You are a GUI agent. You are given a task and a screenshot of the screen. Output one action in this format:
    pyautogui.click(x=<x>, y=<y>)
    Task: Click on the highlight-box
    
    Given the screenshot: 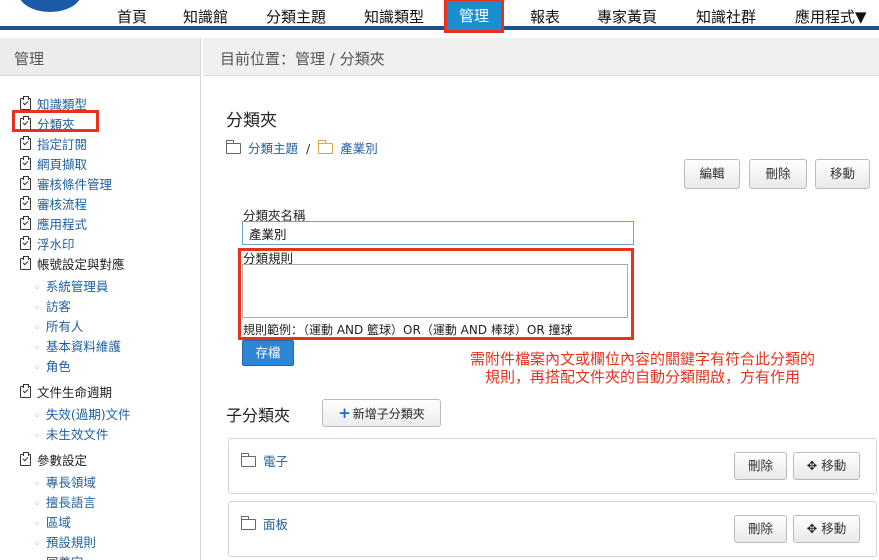 What is the action you would take?
    pyautogui.click(x=55, y=121)
    